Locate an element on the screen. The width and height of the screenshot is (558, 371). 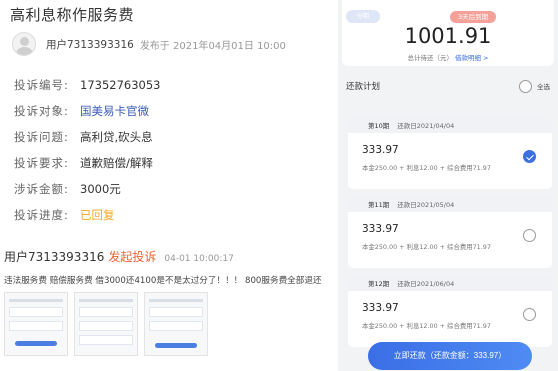
post-header: 用户7313393316 发起投诉 04-01 10:00:17 is located at coordinates (119, 256).